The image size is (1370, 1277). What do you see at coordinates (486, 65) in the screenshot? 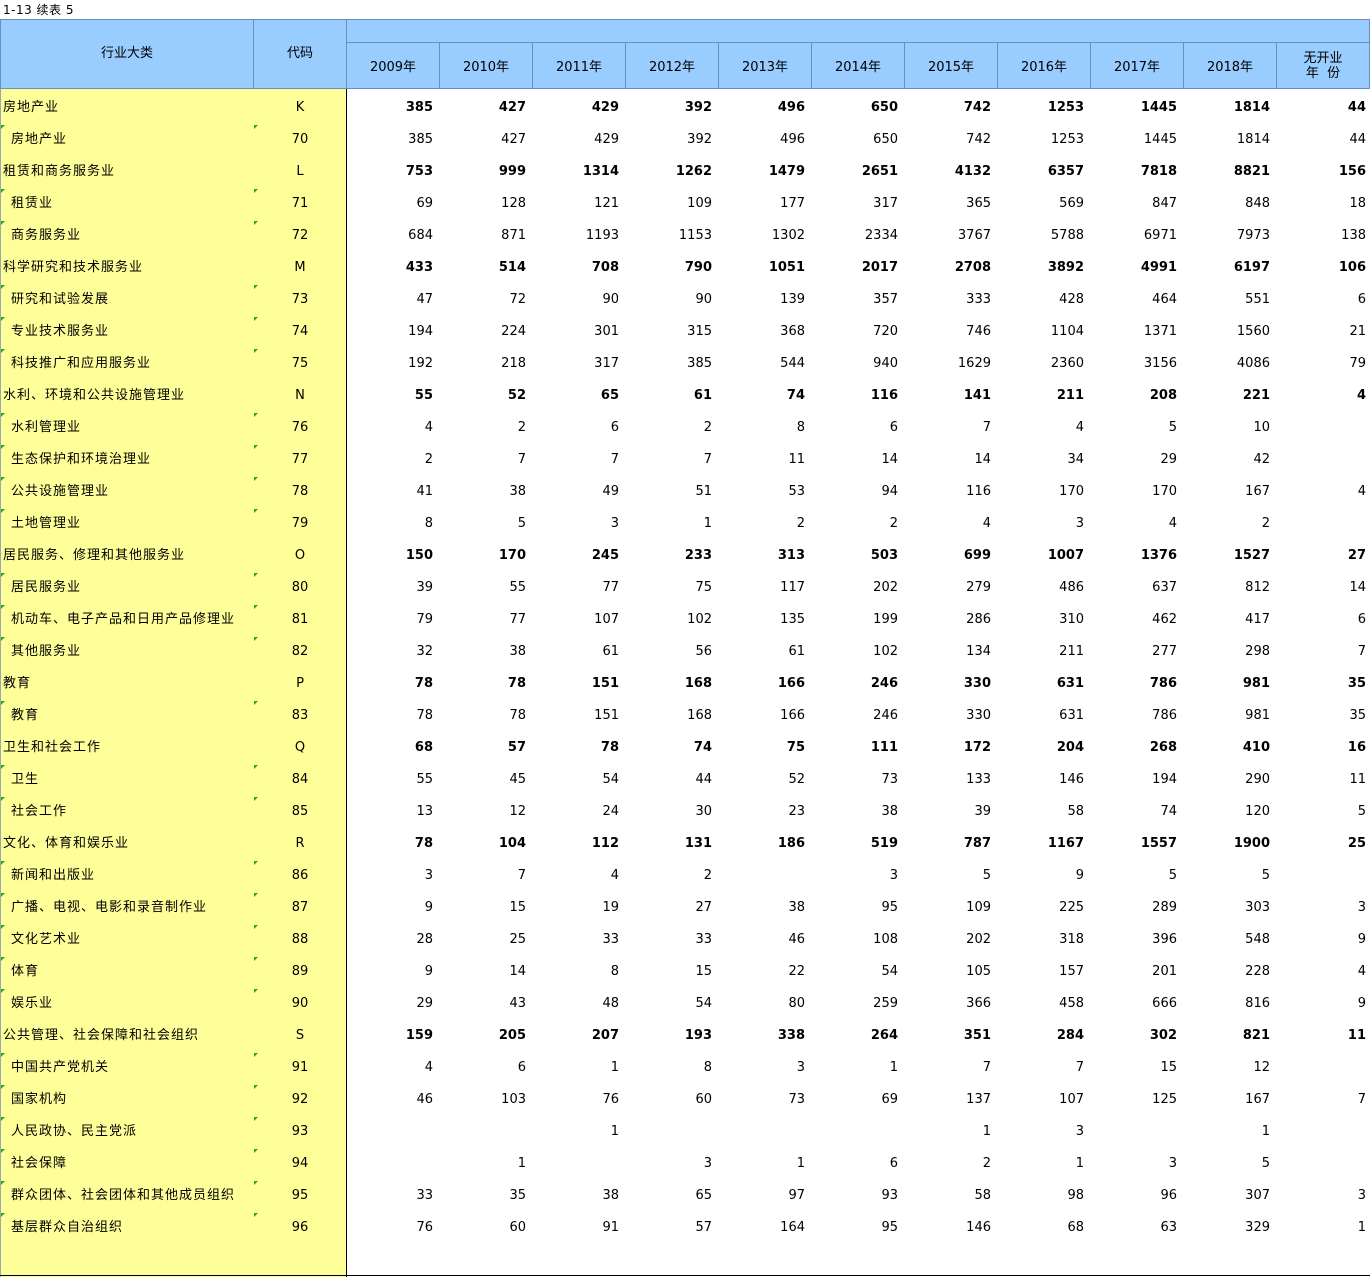
I see `header-year-1: 2010年` at bounding box center [486, 65].